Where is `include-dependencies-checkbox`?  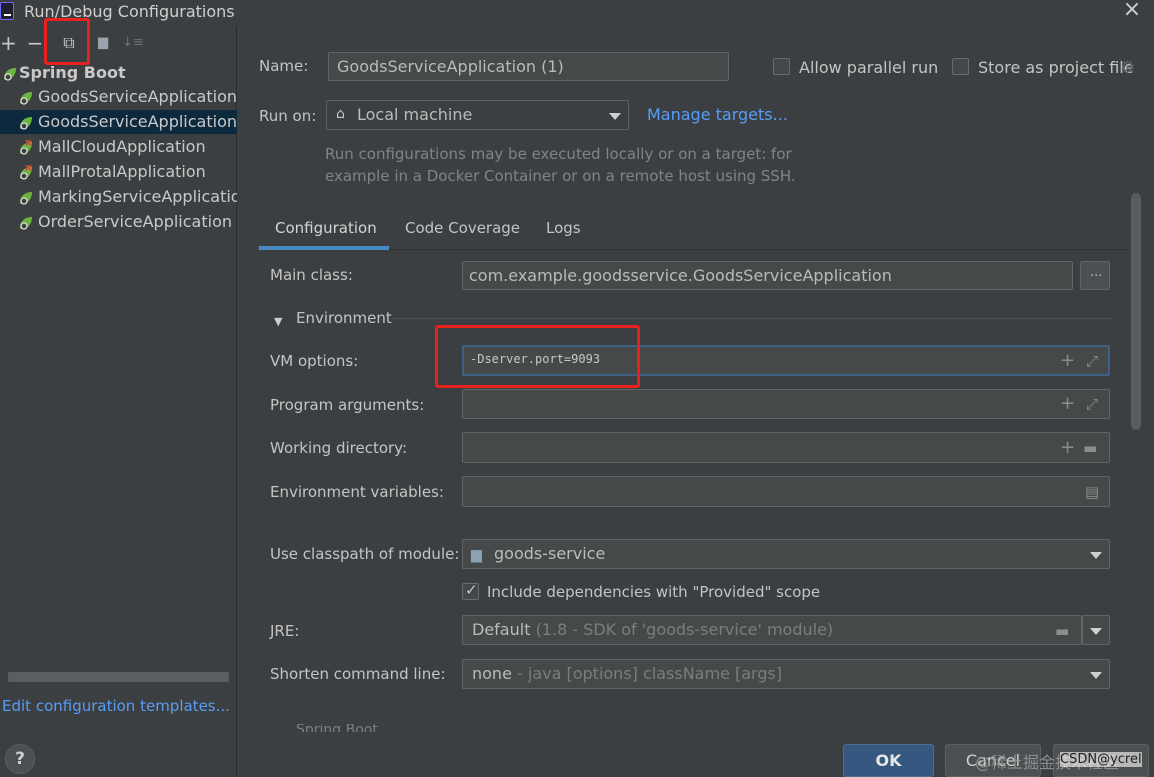 include-dependencies-checkbox is located at coordinates (470, 590).